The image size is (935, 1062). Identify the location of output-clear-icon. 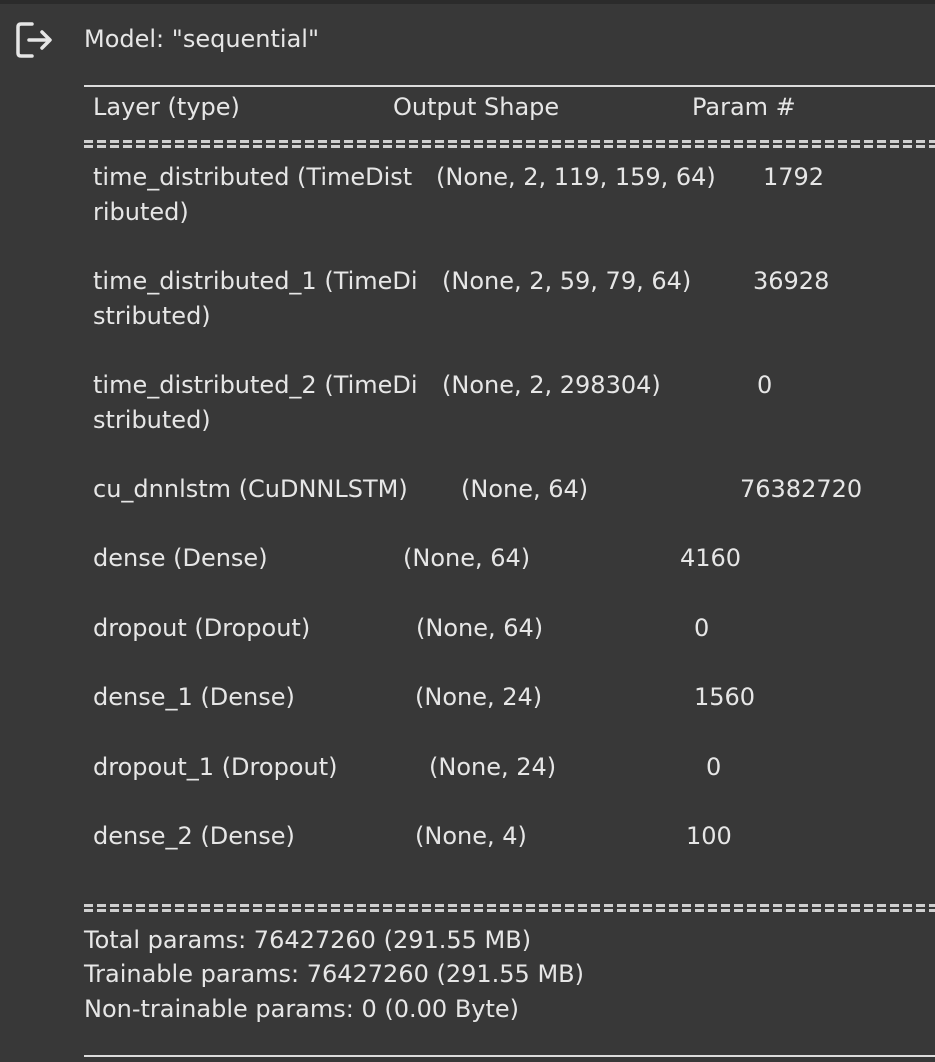
(35, 40).